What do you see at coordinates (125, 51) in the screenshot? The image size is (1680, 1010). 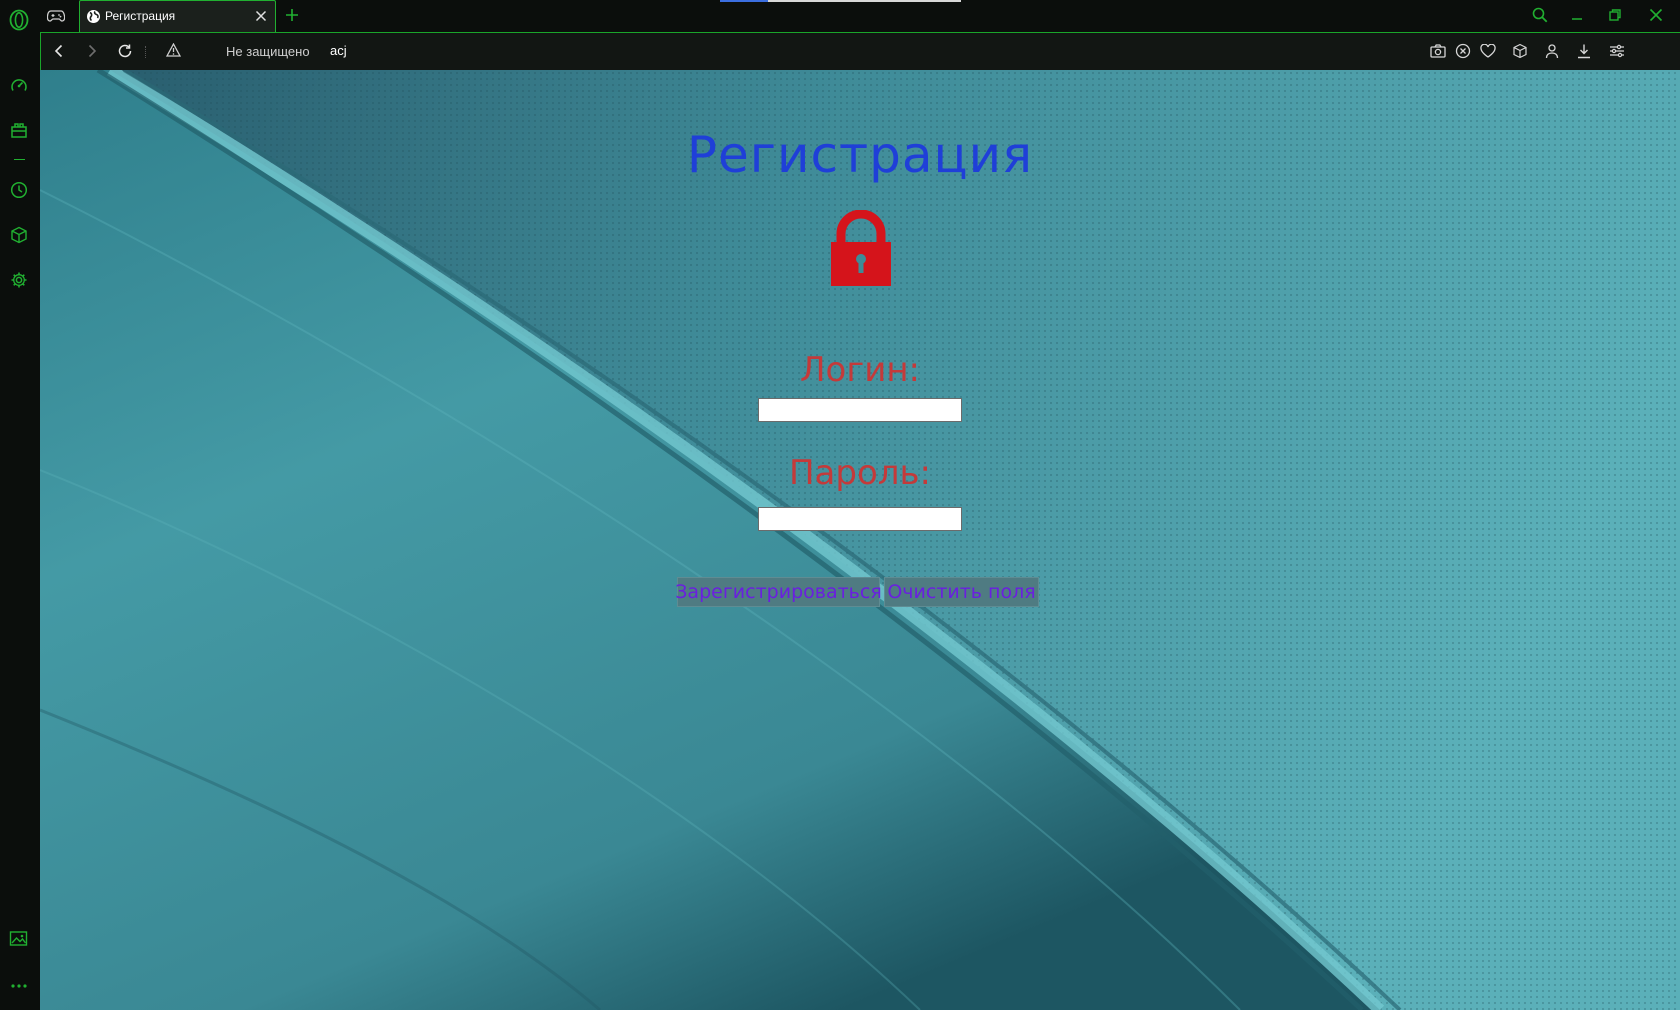 I see `reload-icon` at bounding box center [125, 51].